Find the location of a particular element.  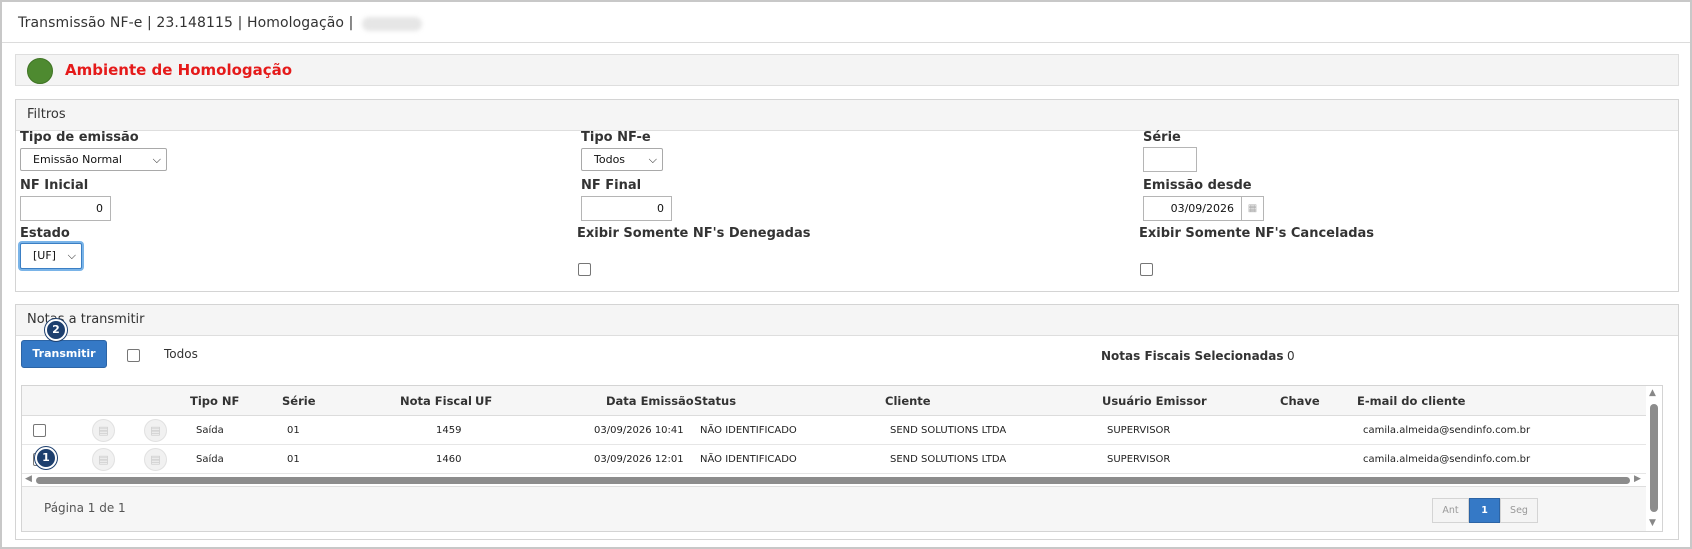

col-email-cliente: E-mail do cliente is located at coordinates (1411, 401).